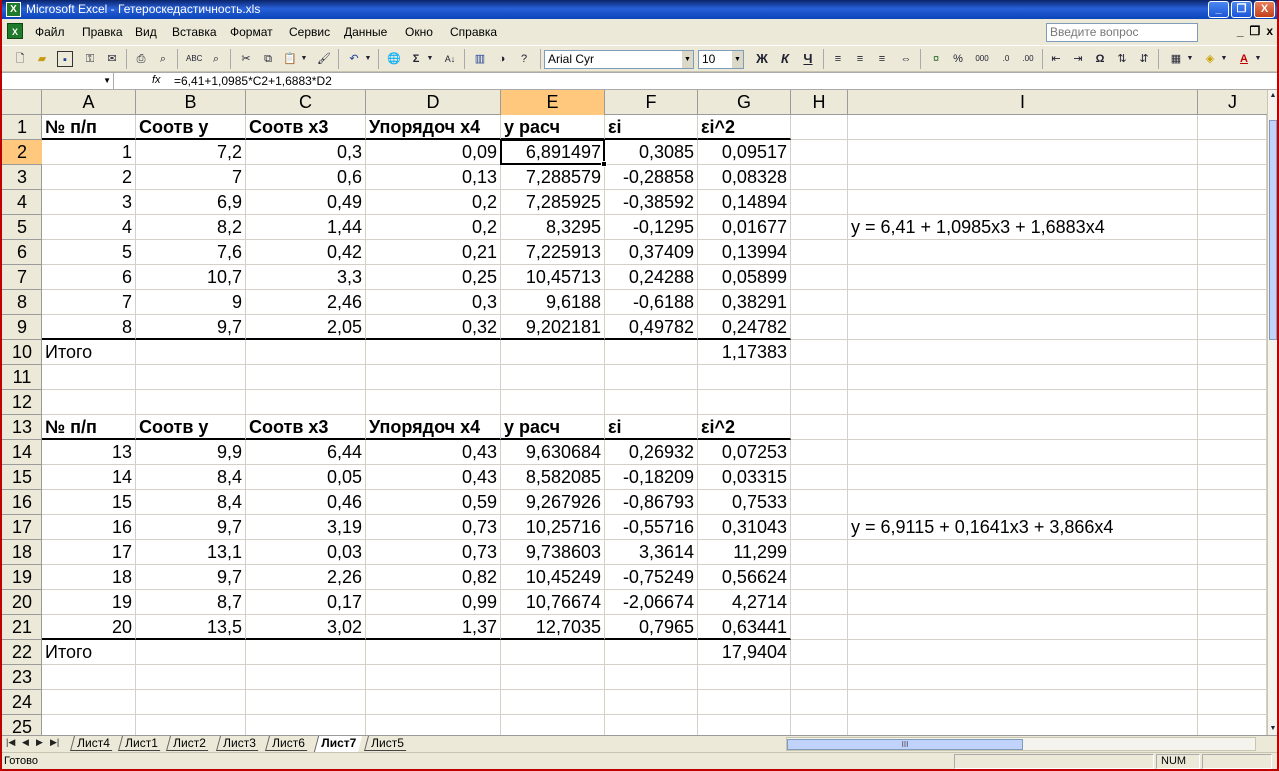 This screenshot has width=1279, height=771. I want to click on insert-function-icon: fx, so click(156, 80).